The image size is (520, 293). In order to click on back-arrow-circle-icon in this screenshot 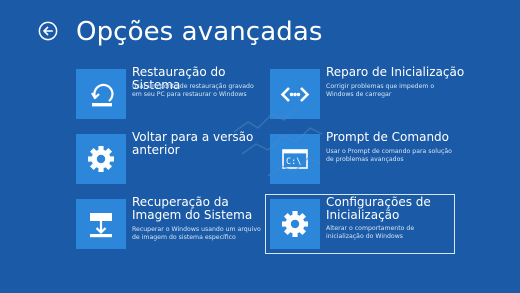, I will do `click(48, 31)`.